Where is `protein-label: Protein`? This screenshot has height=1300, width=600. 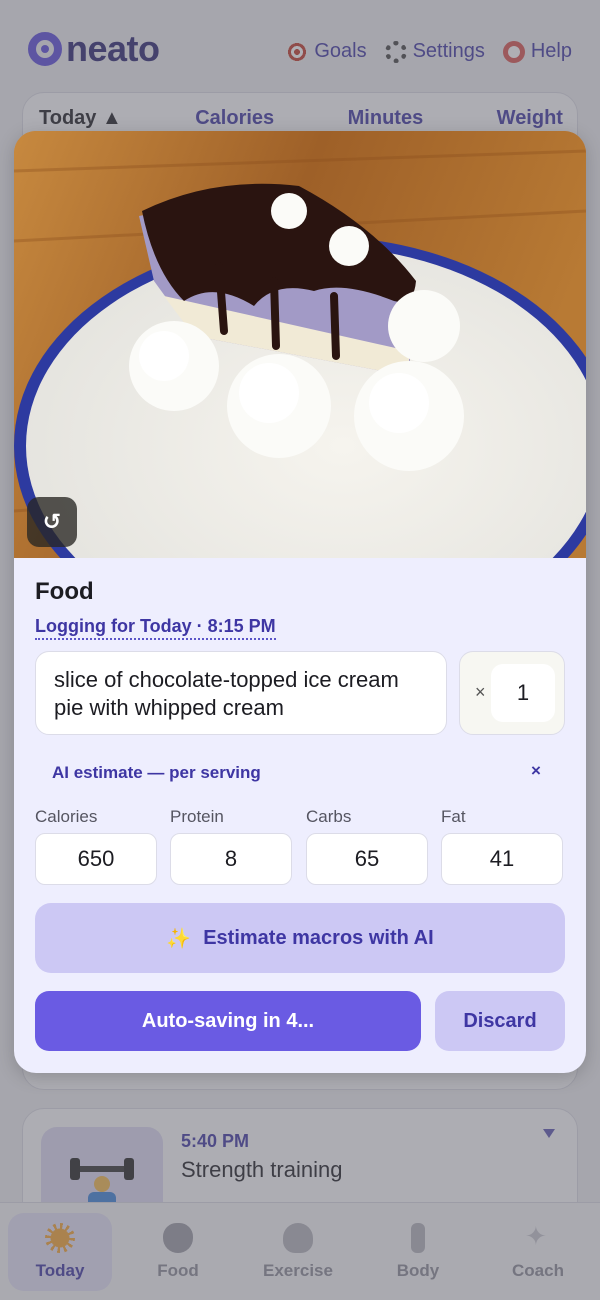
protein-label: Protein is located at coordinates (197, 816).